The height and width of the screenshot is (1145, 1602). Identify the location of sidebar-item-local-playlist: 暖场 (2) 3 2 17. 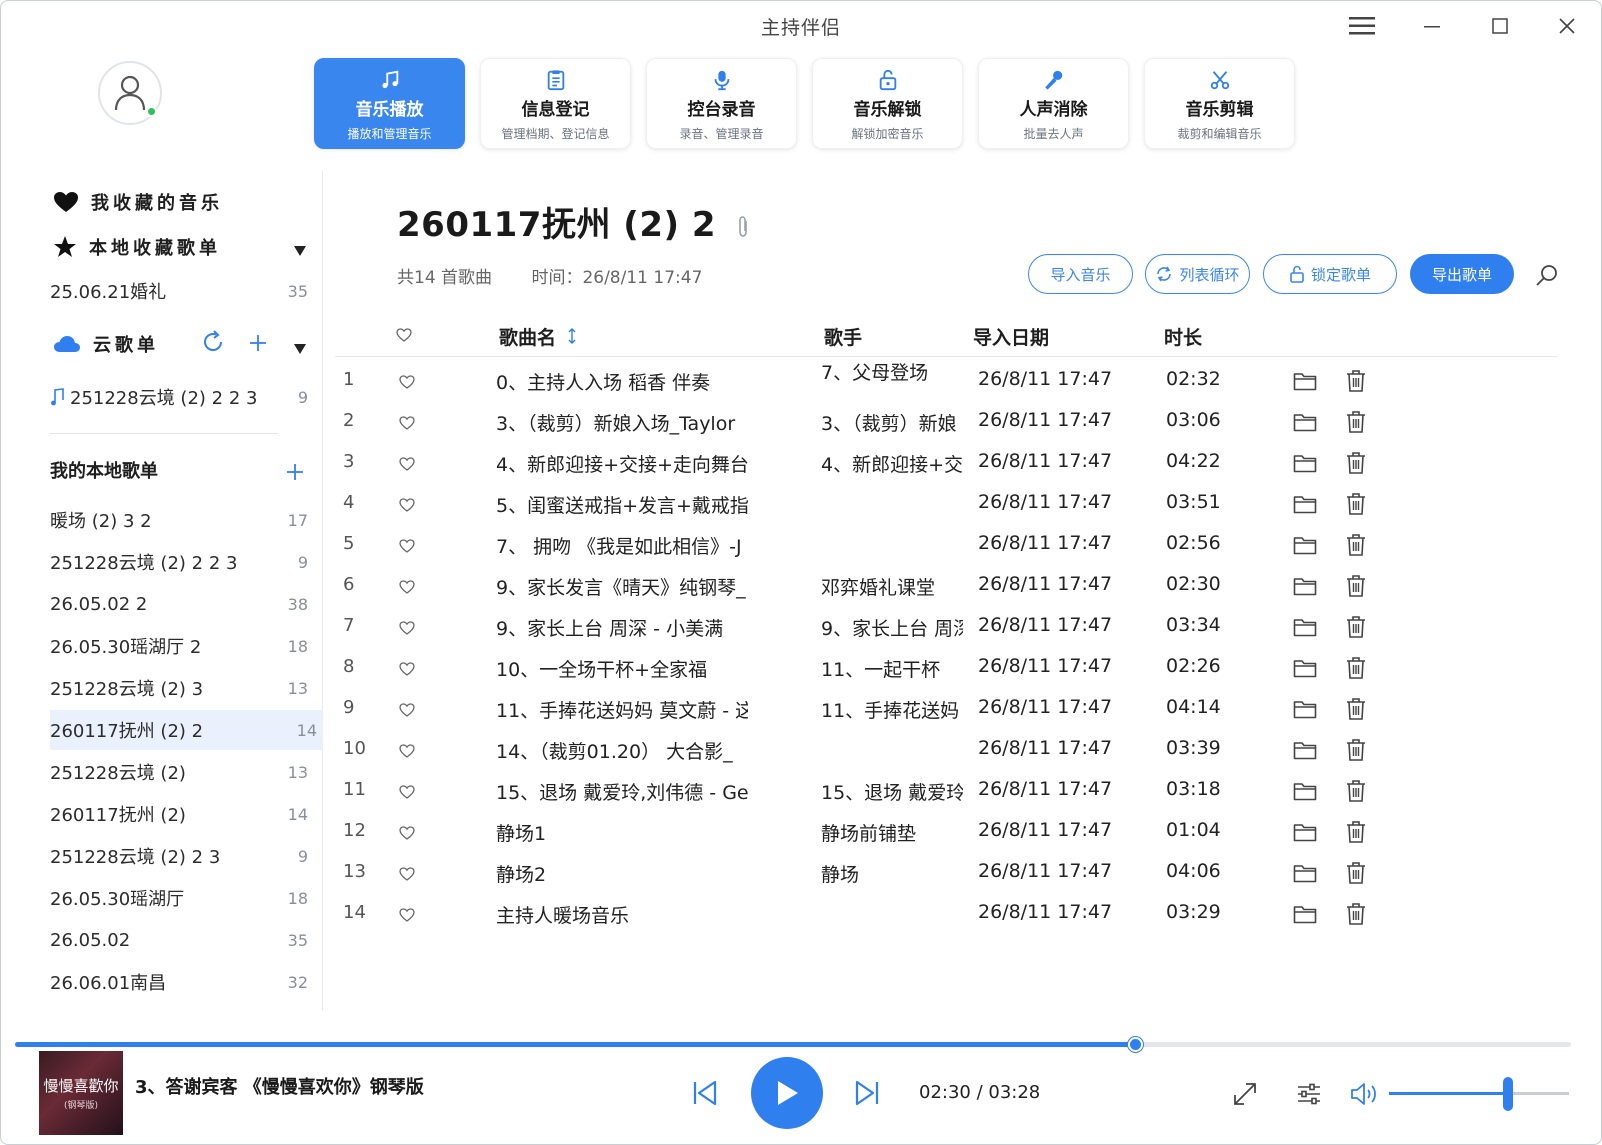
(182, 520).